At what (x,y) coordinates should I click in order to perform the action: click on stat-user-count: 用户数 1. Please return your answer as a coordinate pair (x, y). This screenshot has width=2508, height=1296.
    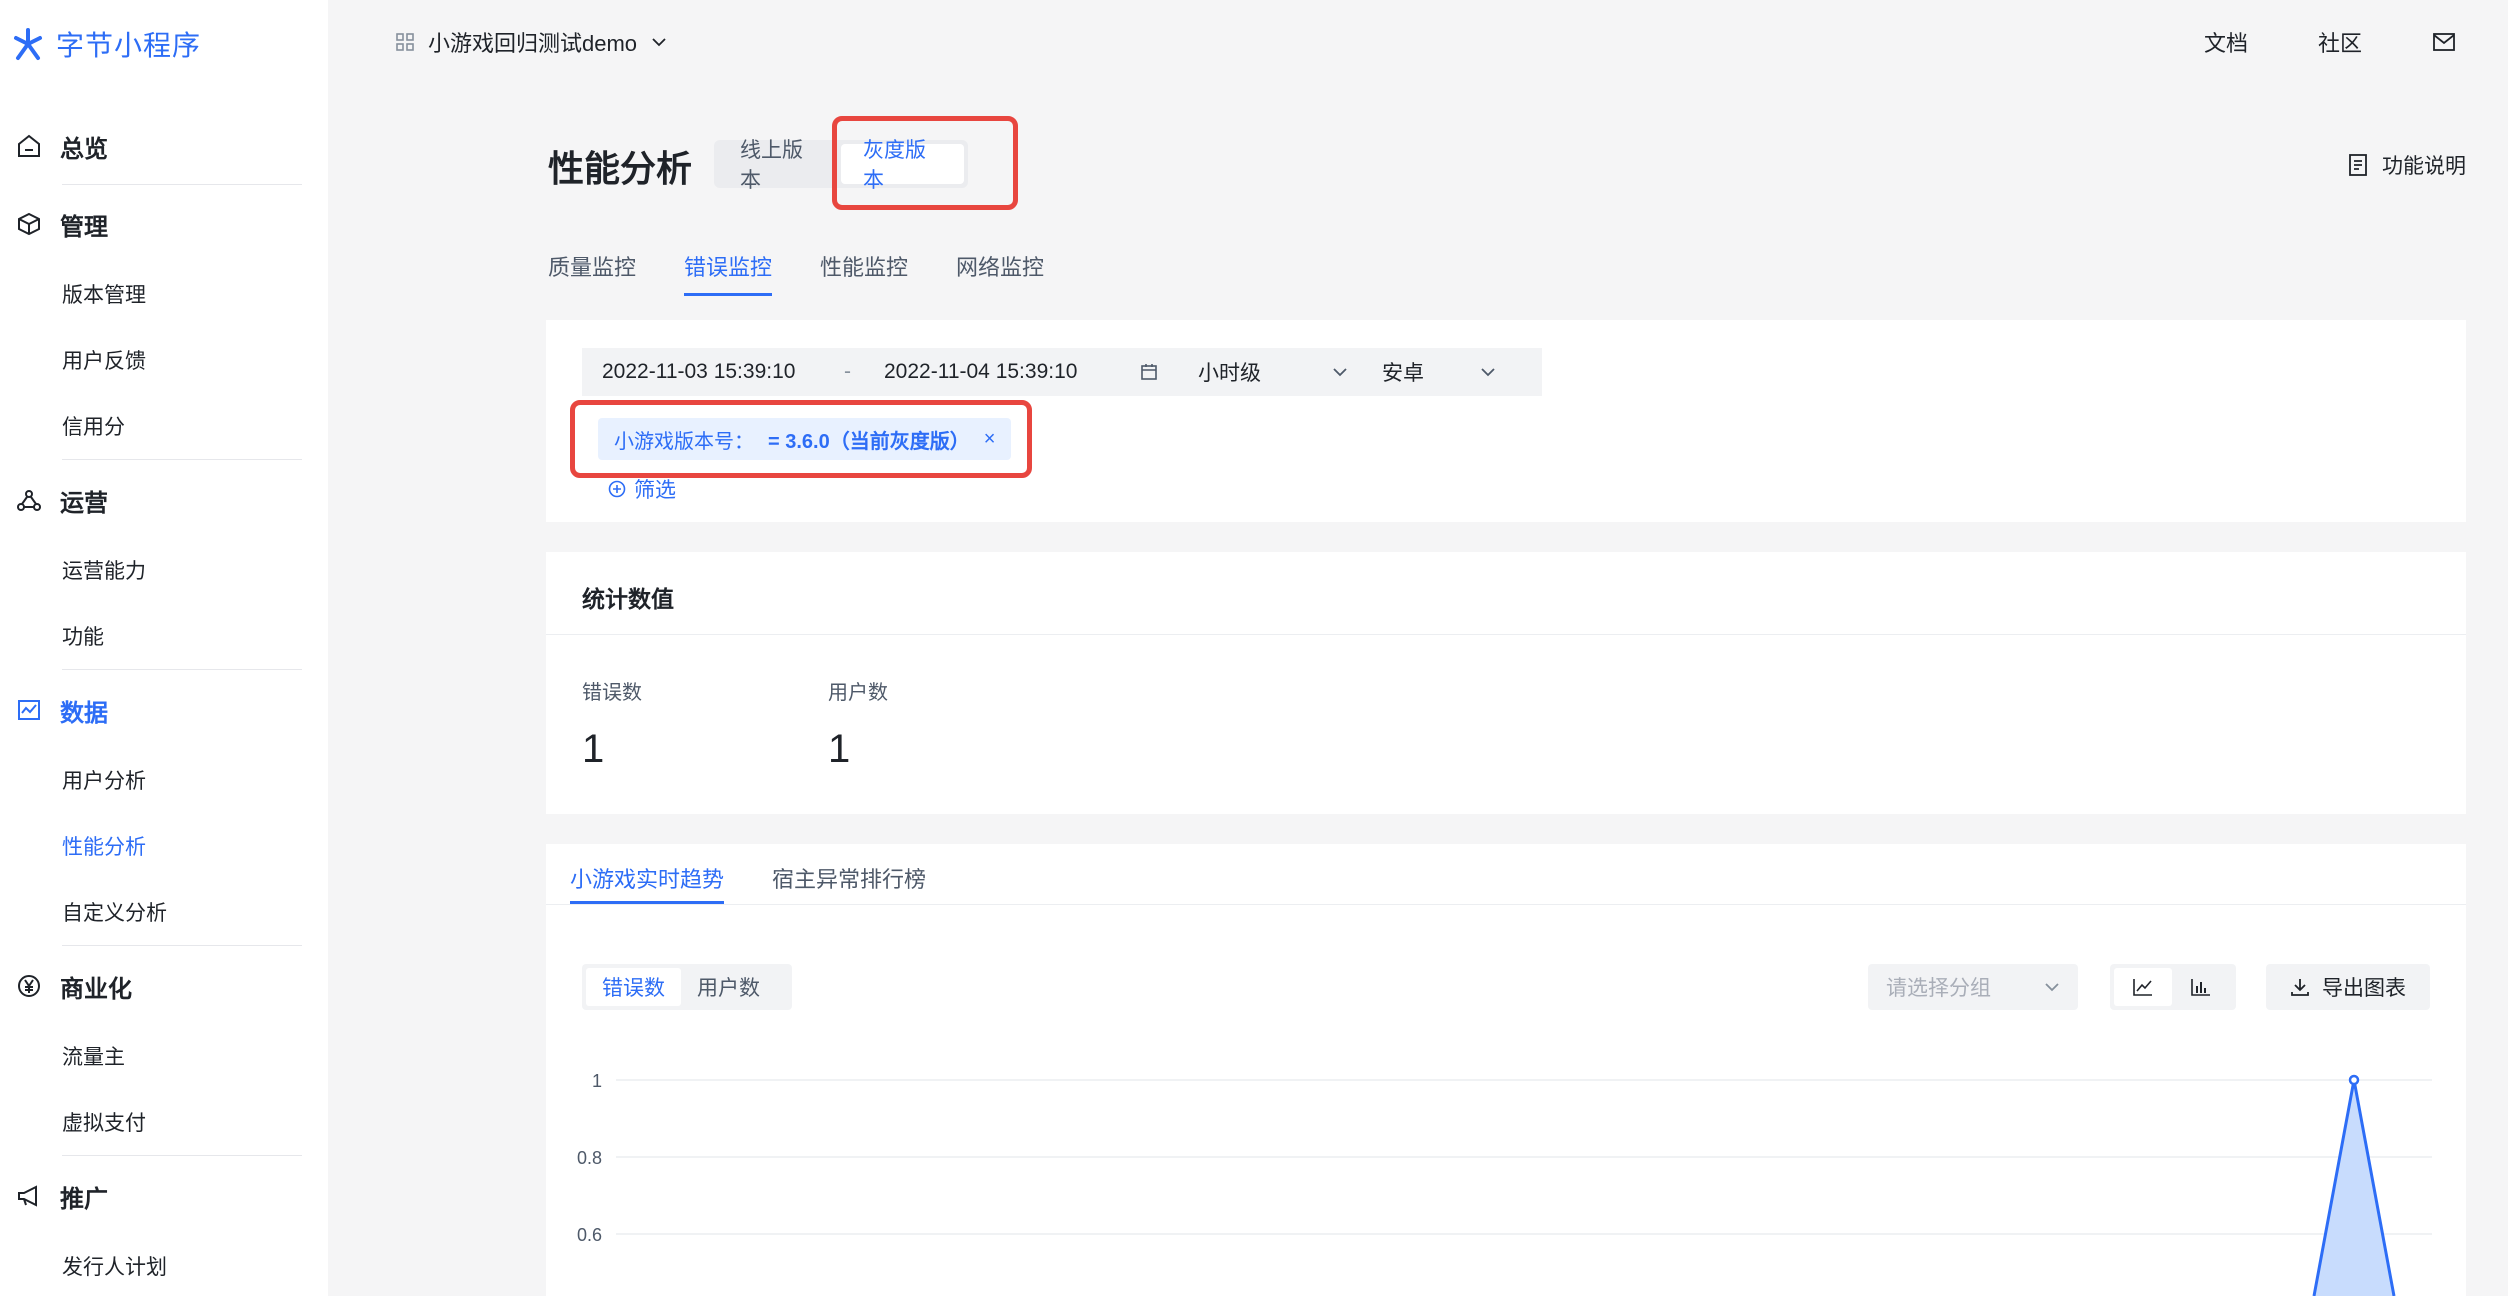
    Looking at the image, I should click on (858, 724).